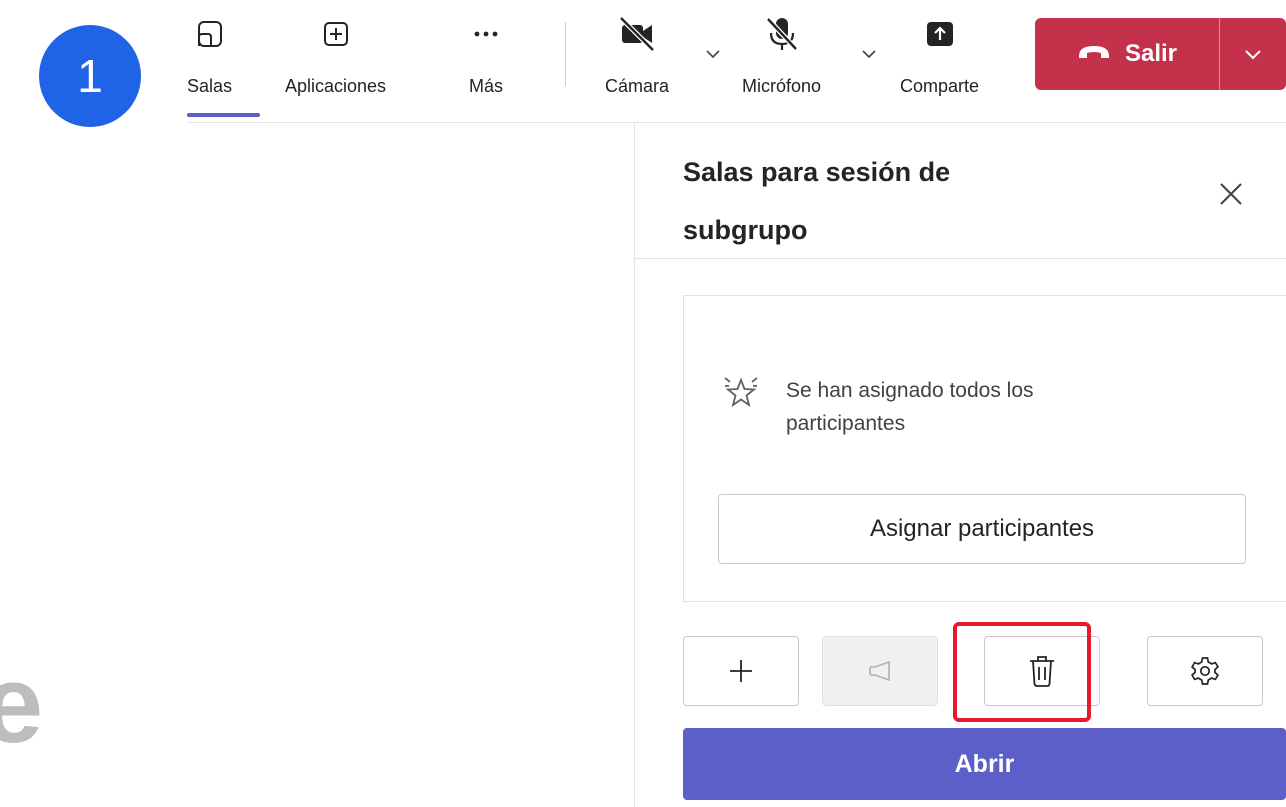 The width and height of the screenshot is (1286, 807). I want to click on camera-label: Cámara, so click(637, 86).